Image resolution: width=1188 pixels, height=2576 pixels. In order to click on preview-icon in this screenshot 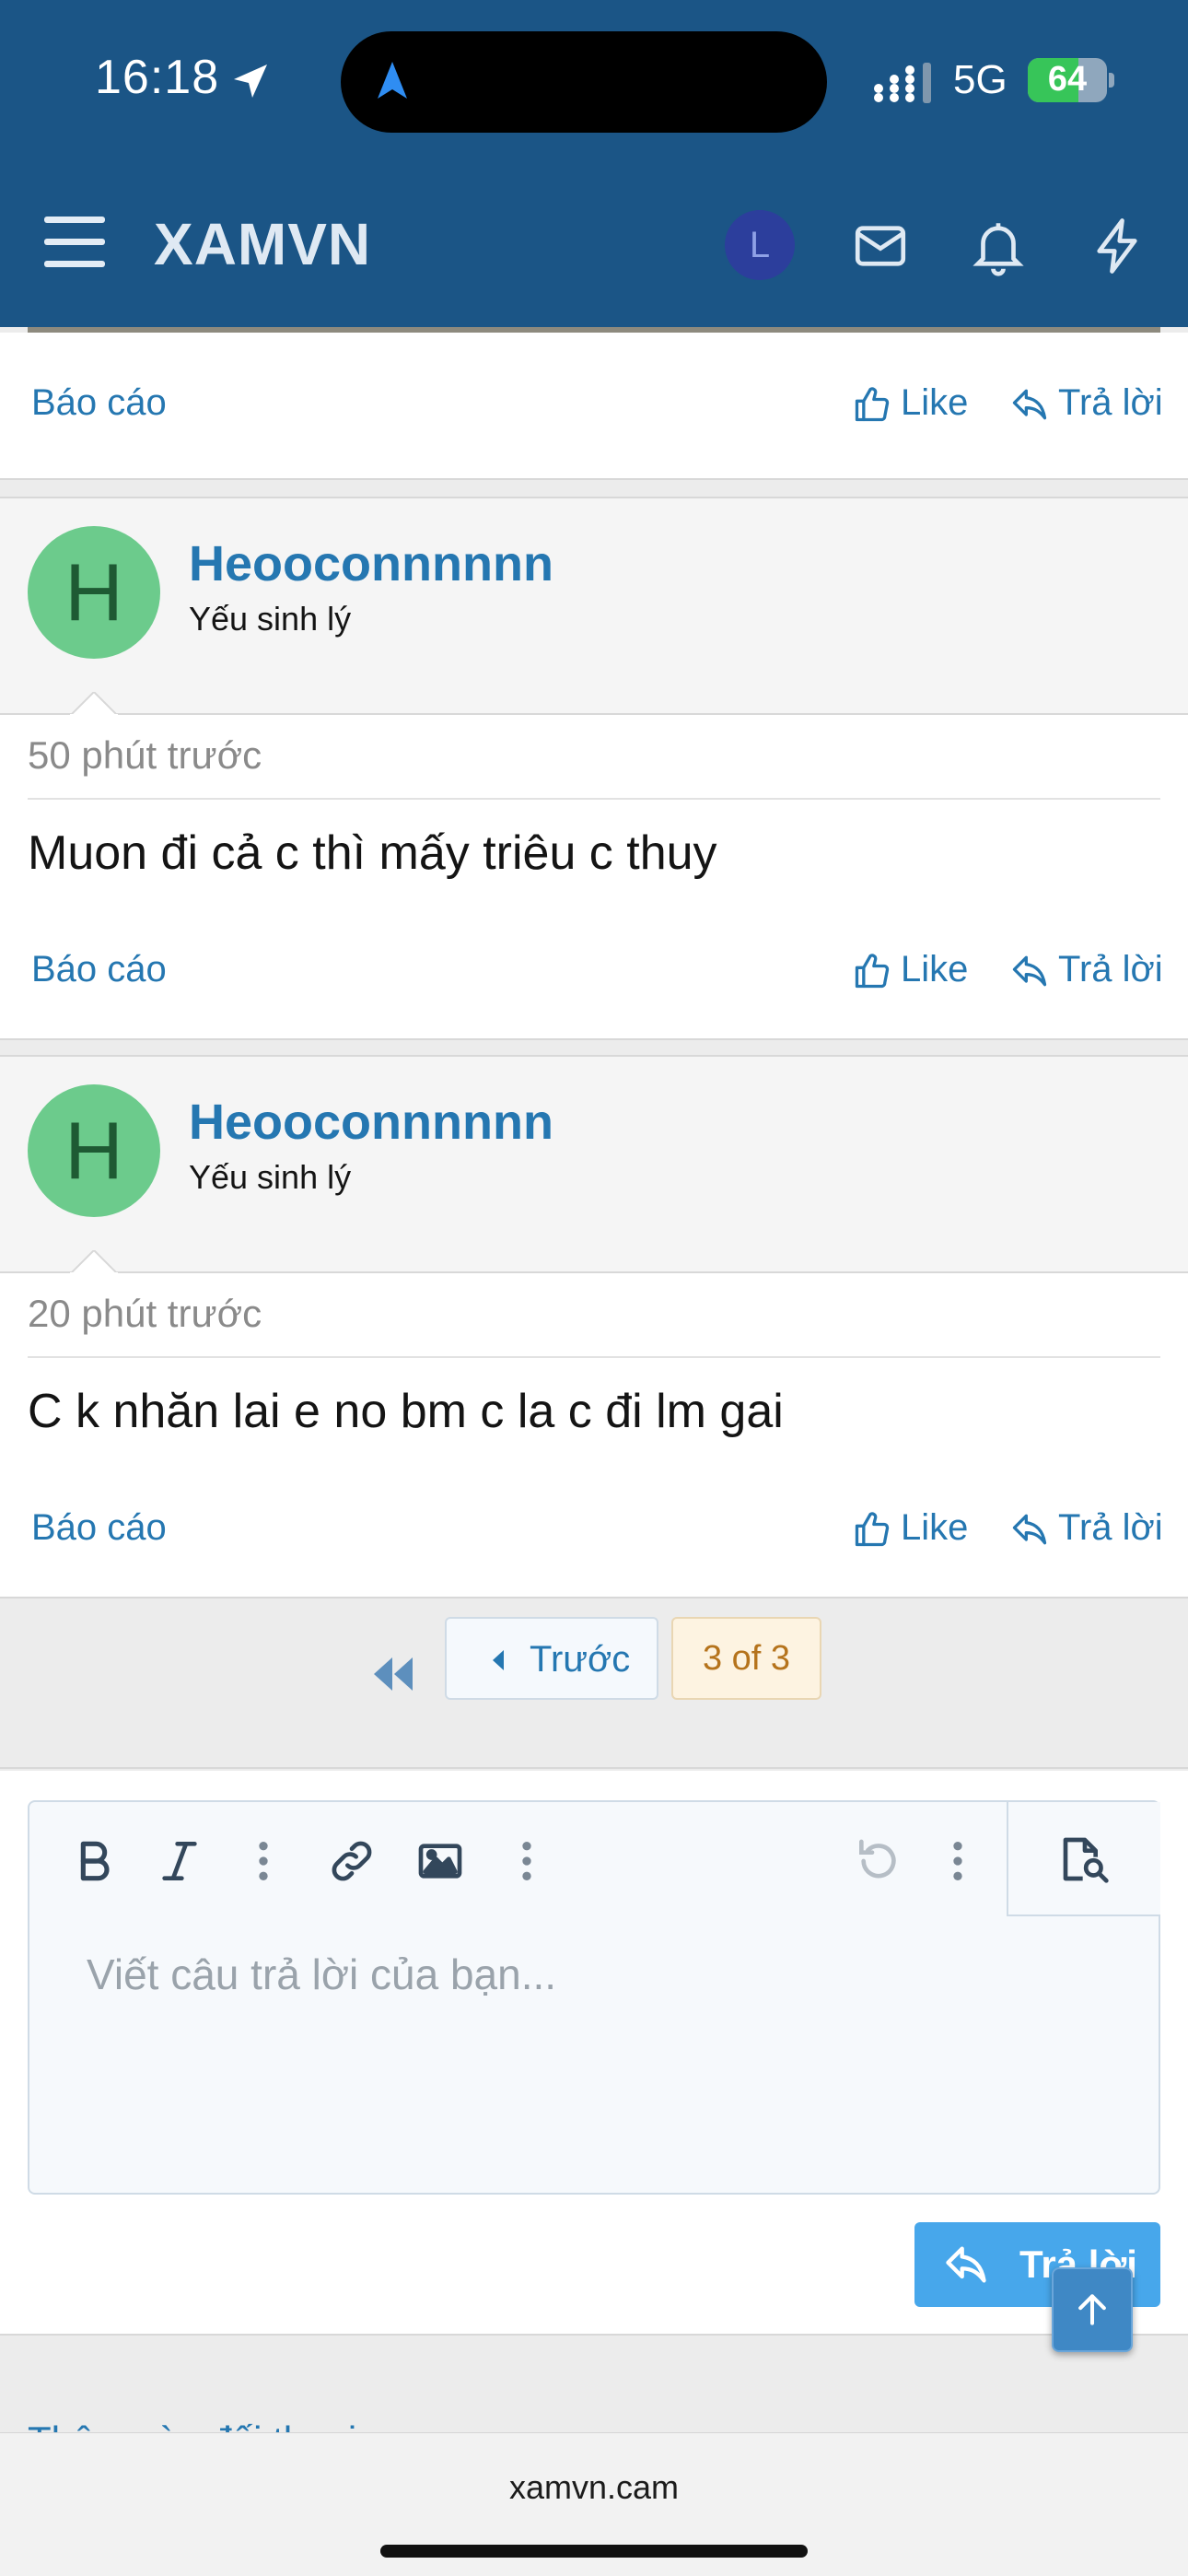, I will do `click(1086, 1860)`.